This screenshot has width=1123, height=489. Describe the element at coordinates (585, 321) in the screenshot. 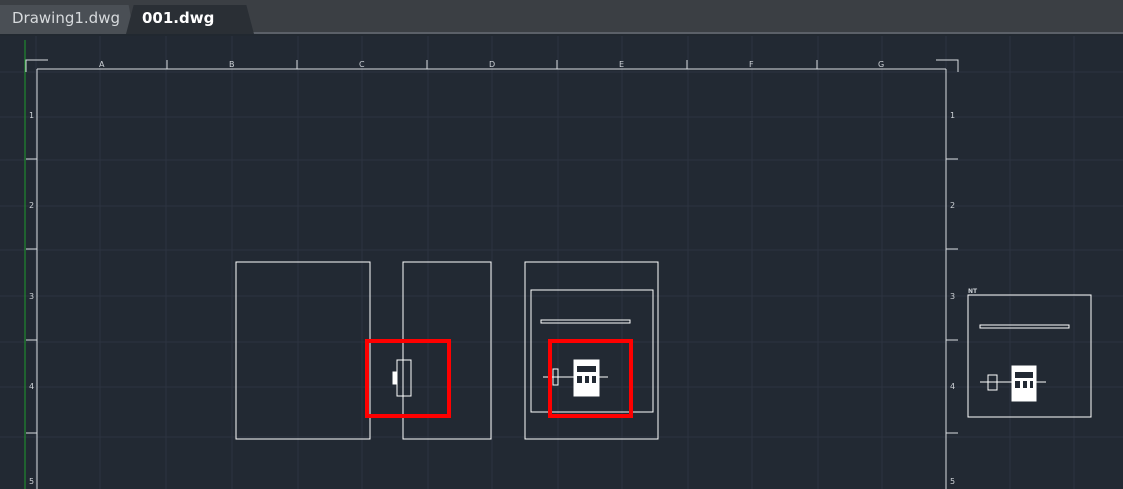

I see `wire-duct` at that location.